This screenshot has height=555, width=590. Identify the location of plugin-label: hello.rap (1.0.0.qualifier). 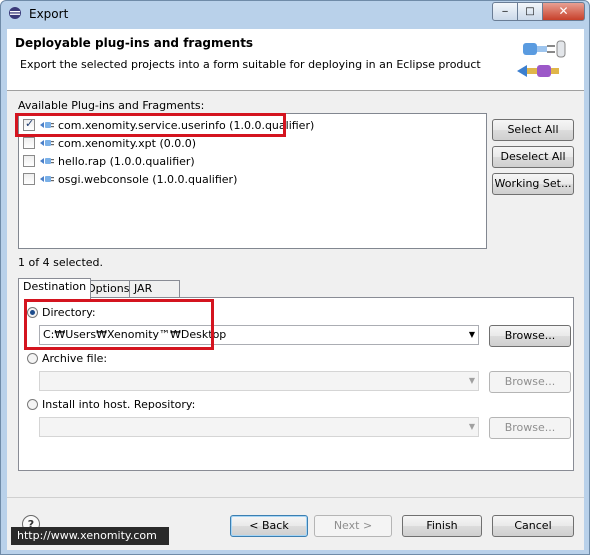
(126, 161).